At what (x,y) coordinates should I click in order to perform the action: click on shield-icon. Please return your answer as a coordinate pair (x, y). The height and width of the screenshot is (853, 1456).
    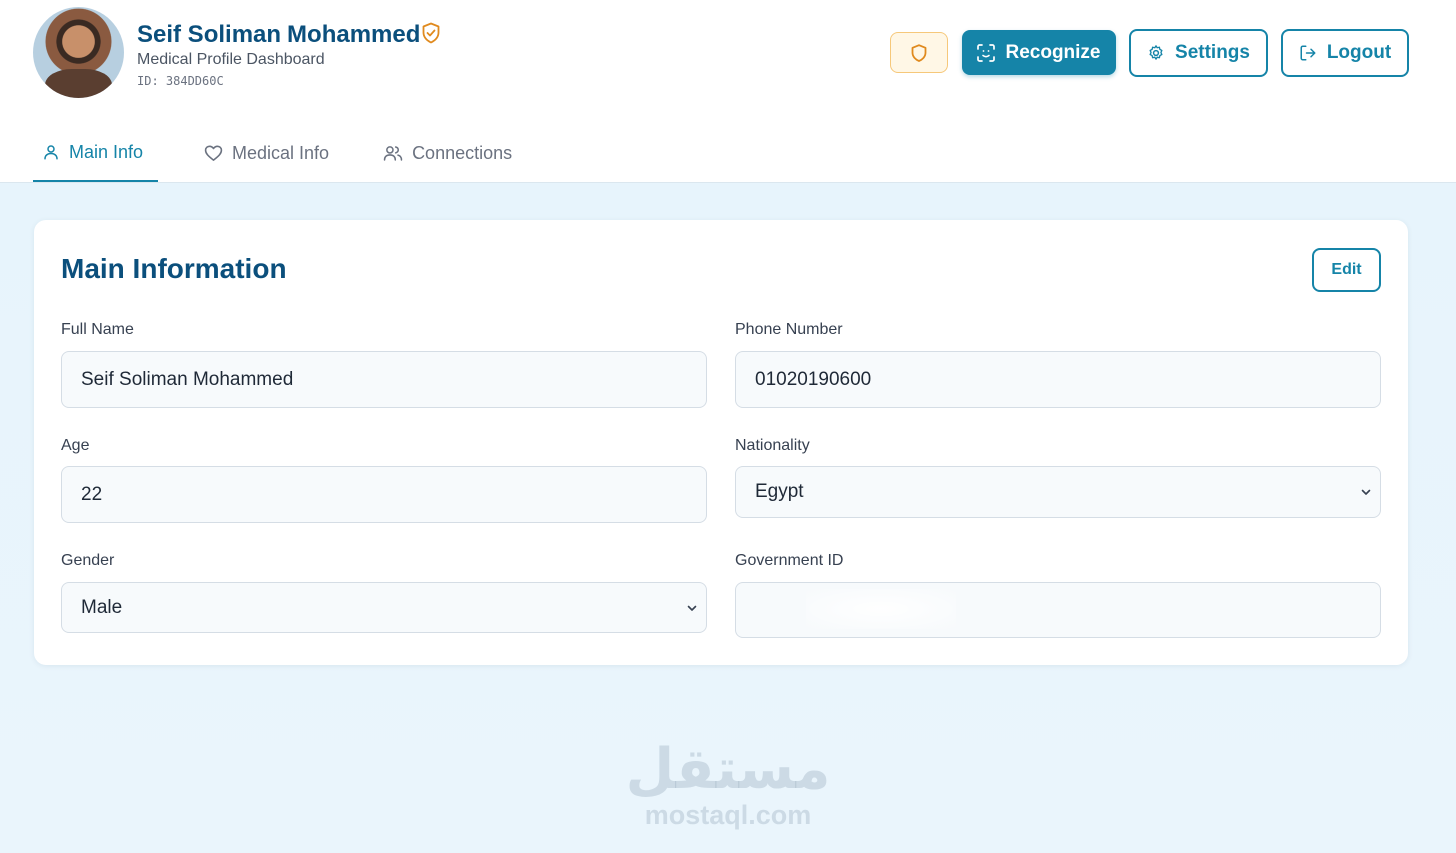
    Looking at the image, I should click on (919, 52).